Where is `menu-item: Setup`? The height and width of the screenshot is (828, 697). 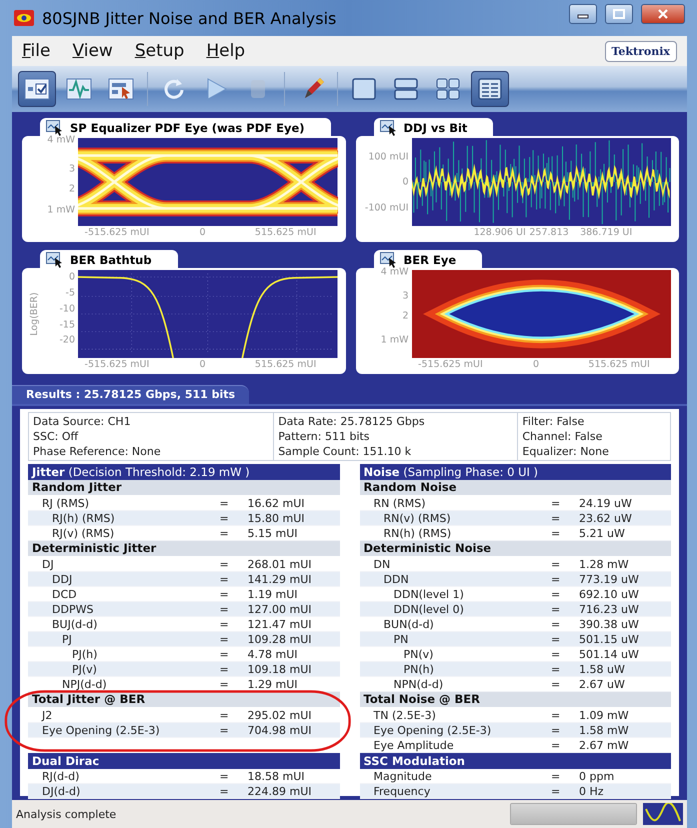
menu-item: Setup is located at coordinates (159, 51).